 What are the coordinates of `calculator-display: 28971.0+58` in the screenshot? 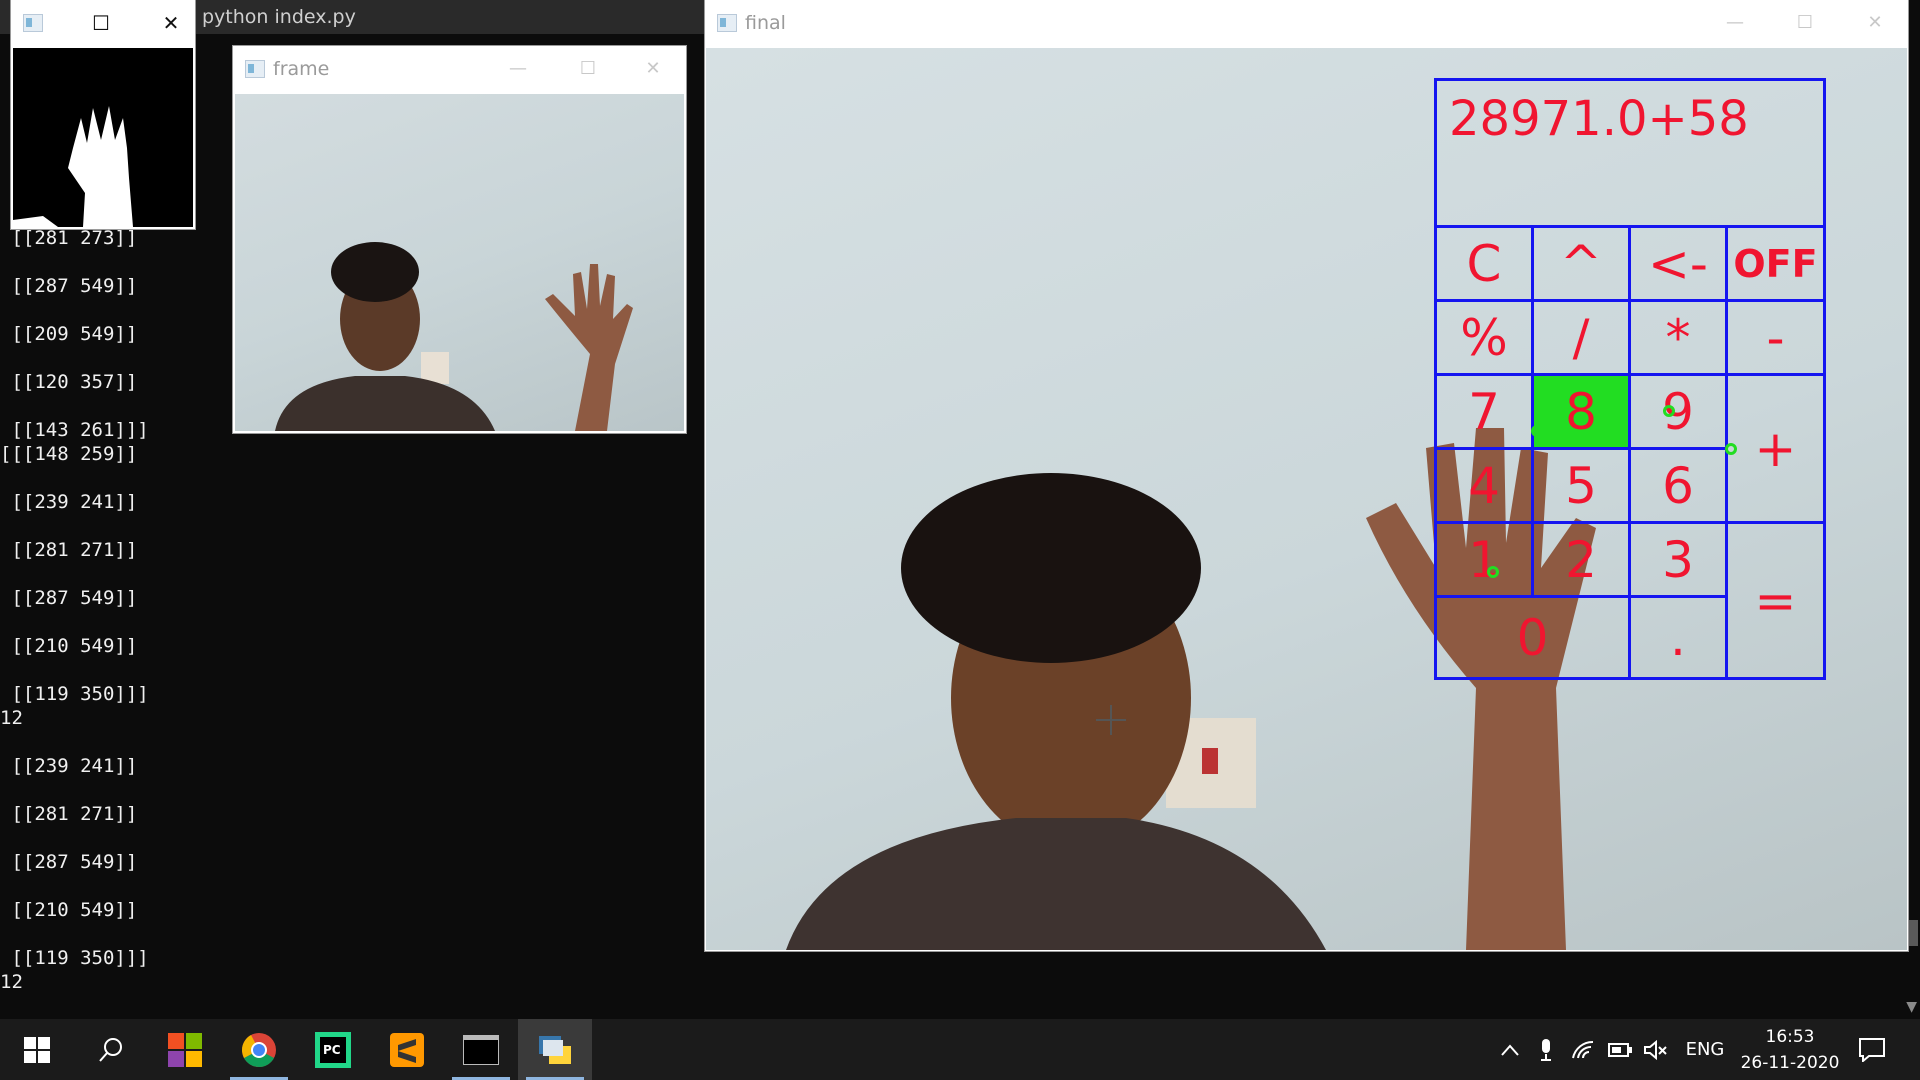 It's located at (1630, 153).